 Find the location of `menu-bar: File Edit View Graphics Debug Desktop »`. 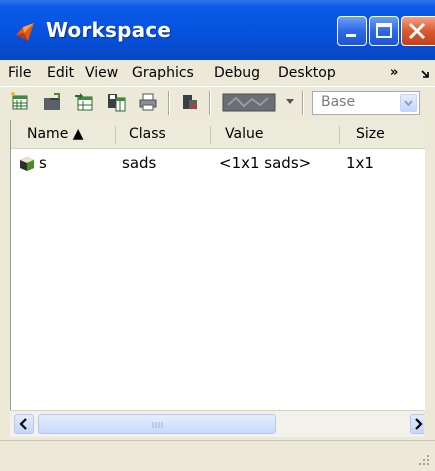

menu-bar: File Edit View Graphics Debug Desktop » is located at coordinates (217, 73).